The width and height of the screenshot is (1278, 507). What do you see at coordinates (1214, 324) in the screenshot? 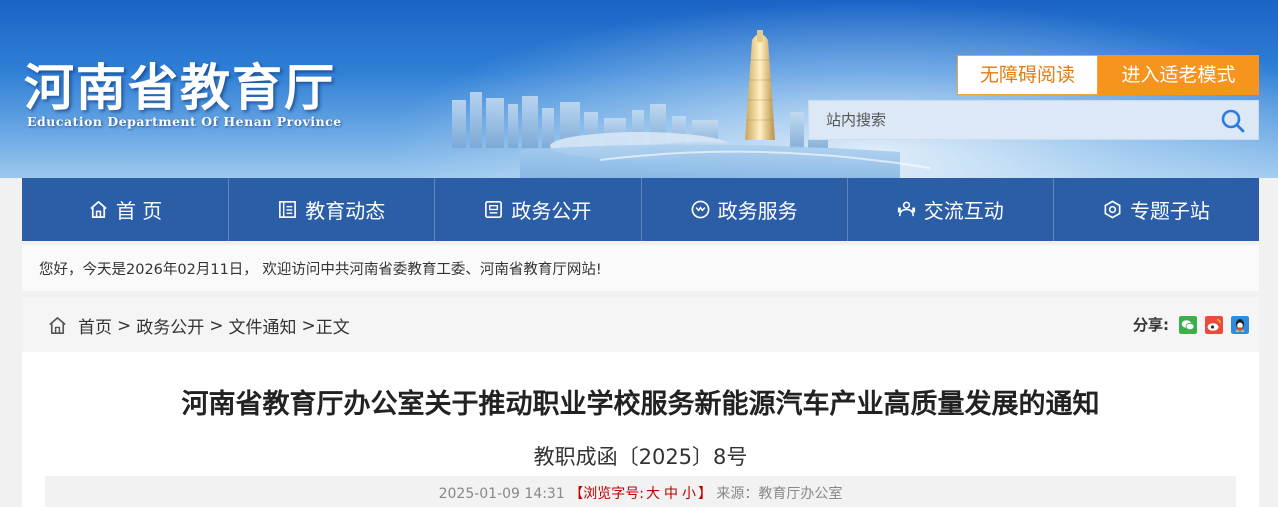
I see `weibo-icon` at bounding box center [1214, 324].